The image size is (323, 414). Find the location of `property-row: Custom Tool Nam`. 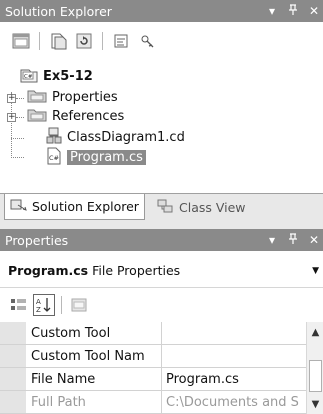

property-row: Custom Tool Nam is located at coordinates (153, 356).